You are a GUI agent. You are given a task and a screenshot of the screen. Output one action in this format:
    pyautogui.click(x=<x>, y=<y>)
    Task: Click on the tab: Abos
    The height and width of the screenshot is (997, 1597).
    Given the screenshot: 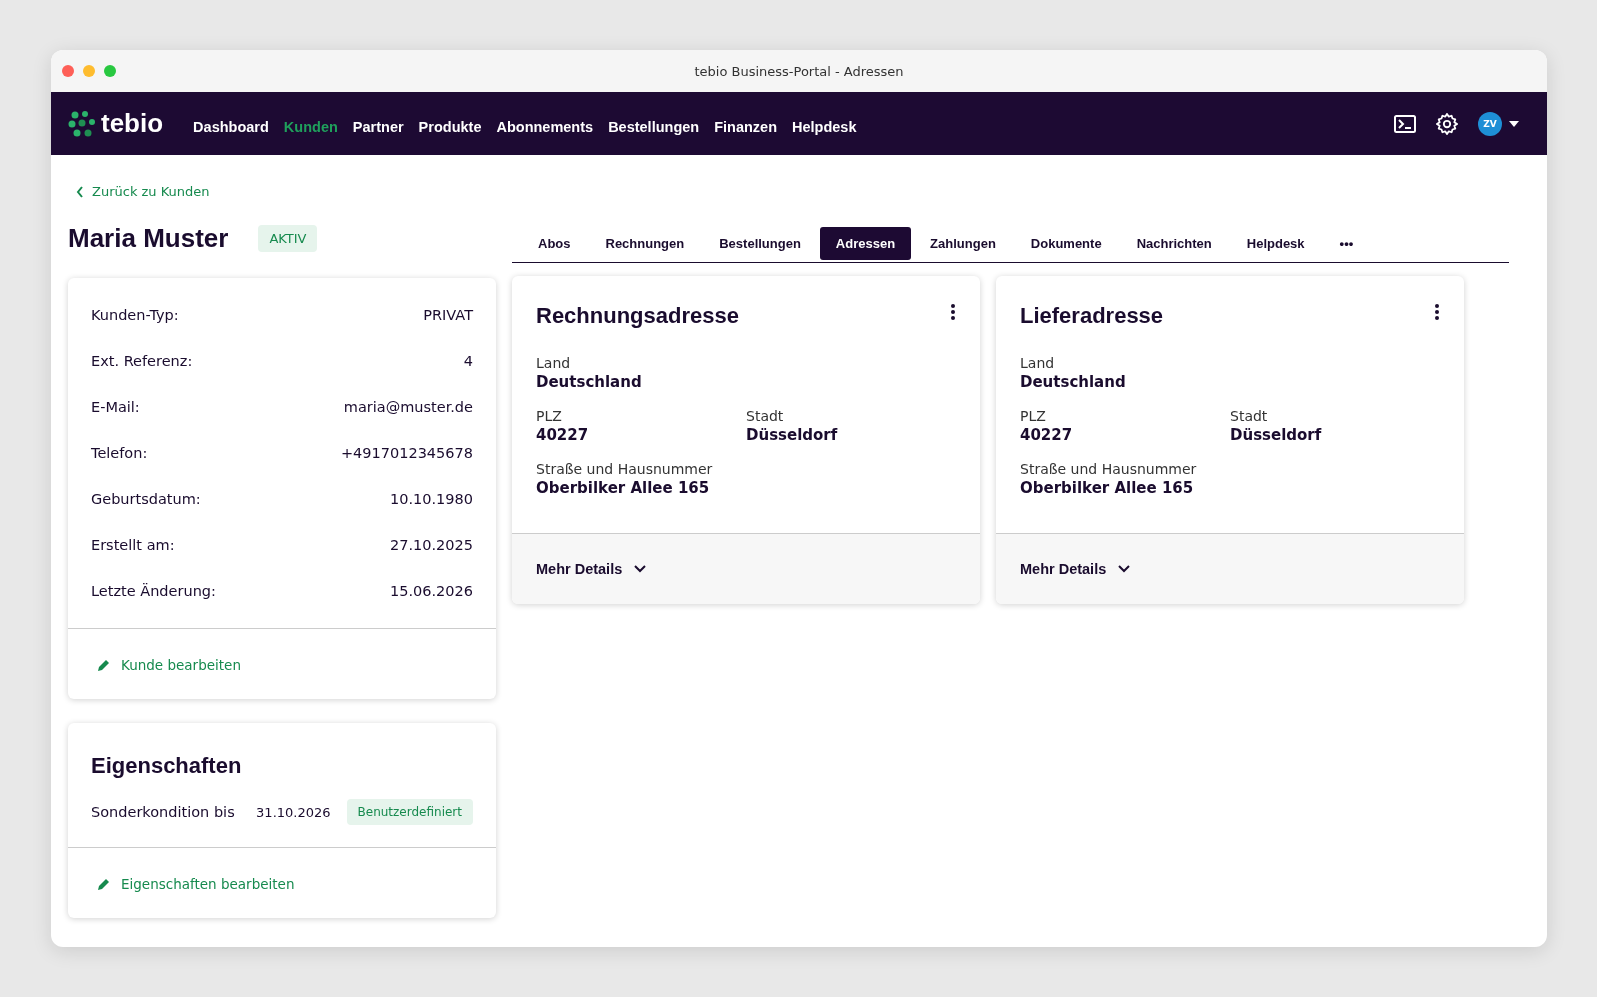 What is the action you would take?
    pyautogui.click(x=554, y=243)
    